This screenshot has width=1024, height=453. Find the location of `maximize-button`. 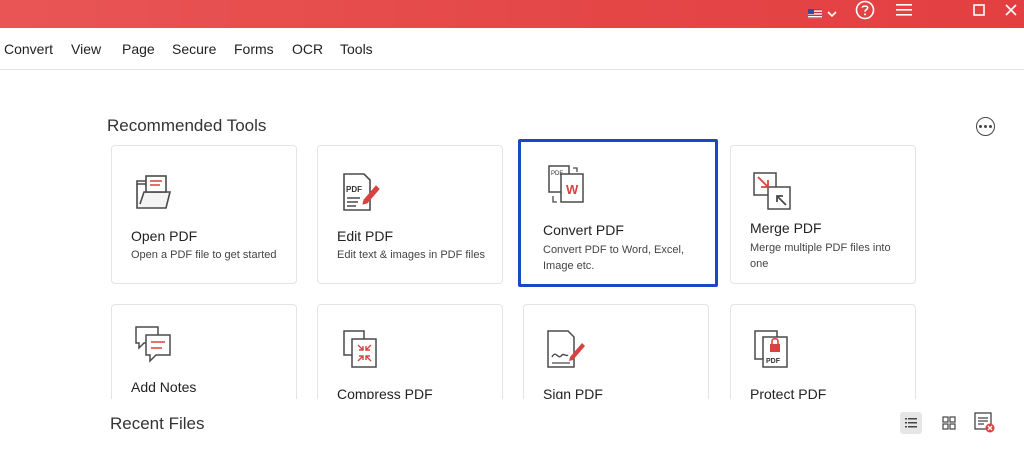

maximize-button is located at coordinates (979, 10).